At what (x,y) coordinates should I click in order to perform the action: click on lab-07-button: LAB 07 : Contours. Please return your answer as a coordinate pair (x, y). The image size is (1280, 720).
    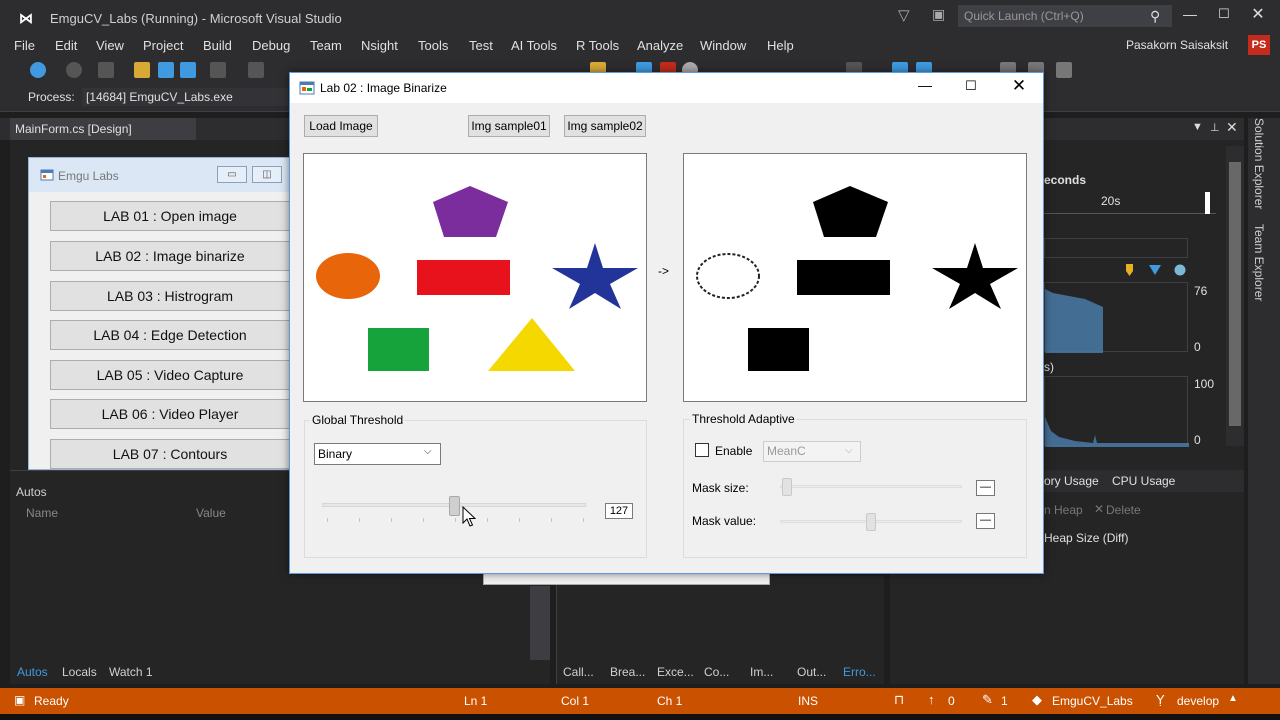
    Looking at the image, I should click on (170, 454).